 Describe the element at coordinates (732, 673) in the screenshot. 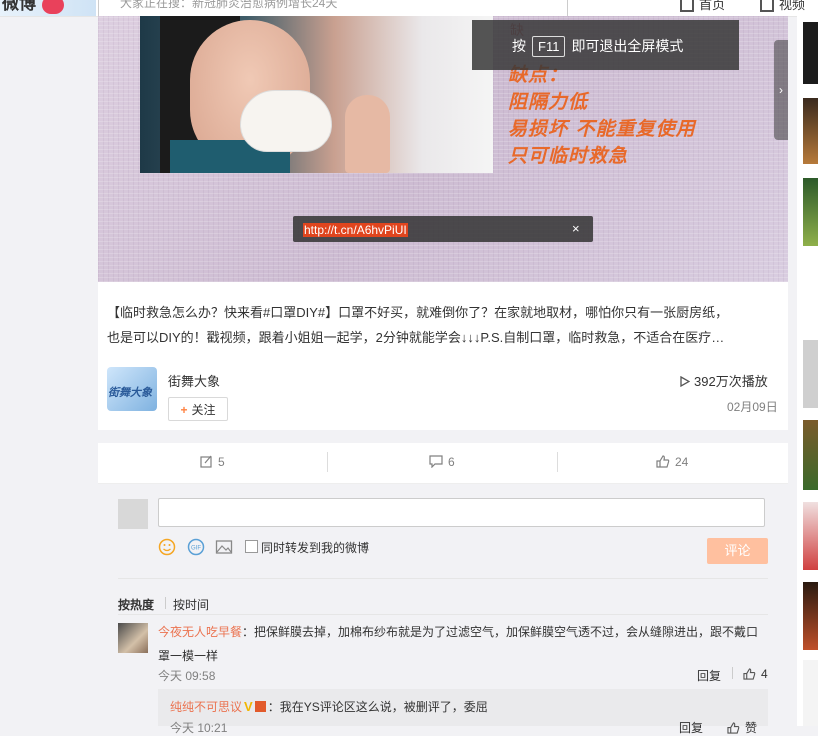

I see `separator` at that location.